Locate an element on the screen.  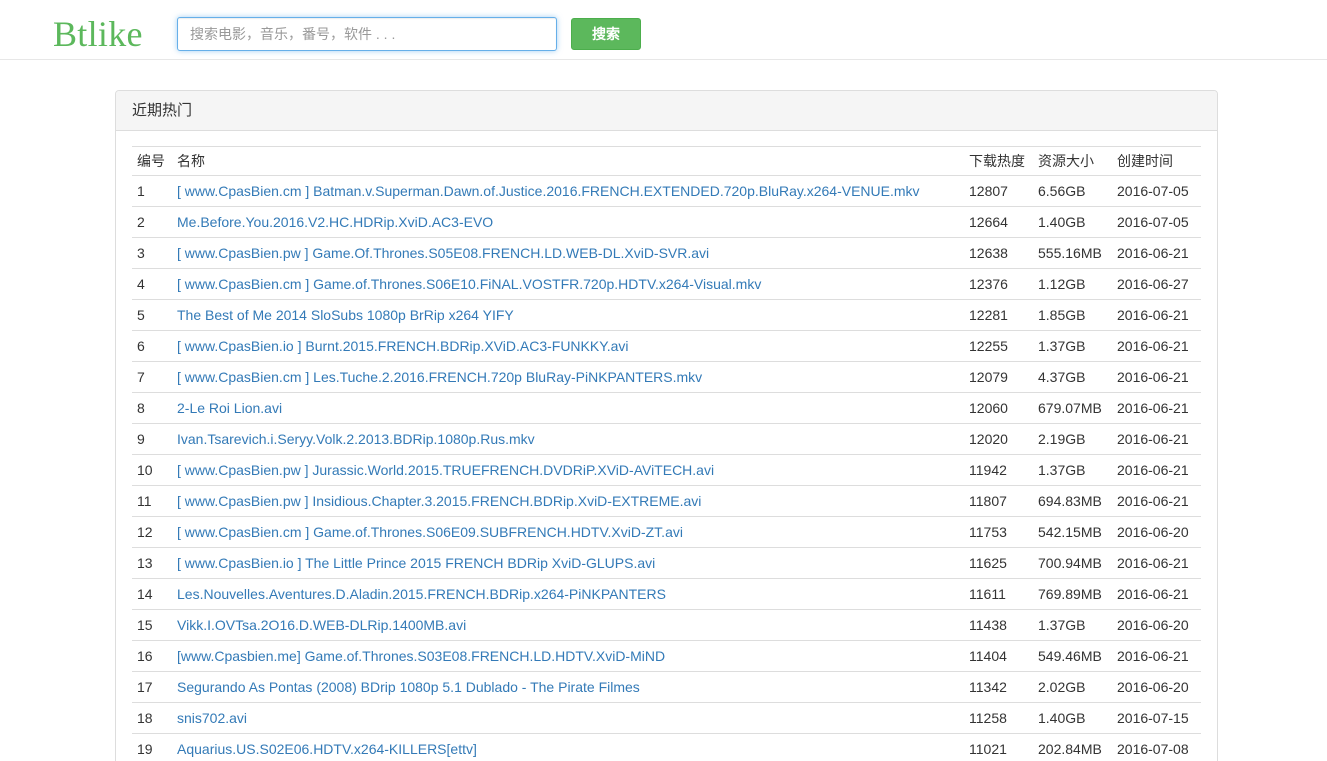
torrent-link: snis702.avi is located at coordinates (212, 718).